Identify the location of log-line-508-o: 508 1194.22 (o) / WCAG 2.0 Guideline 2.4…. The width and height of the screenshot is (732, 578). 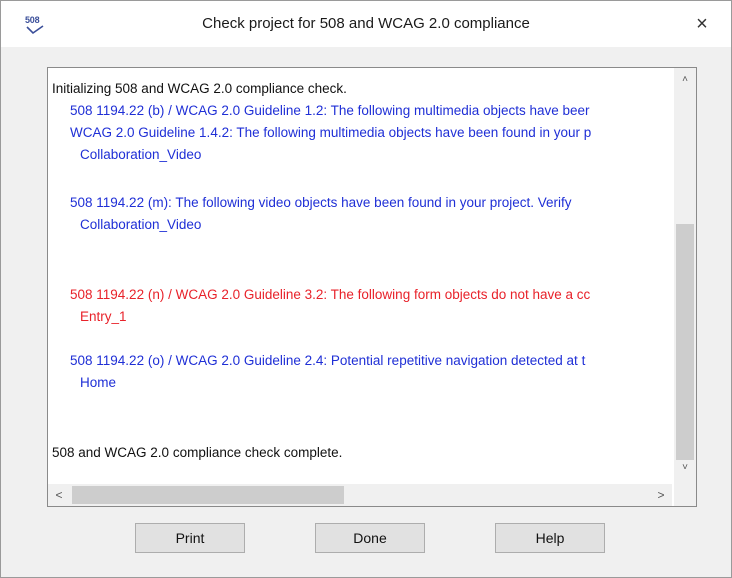
(328, 360).